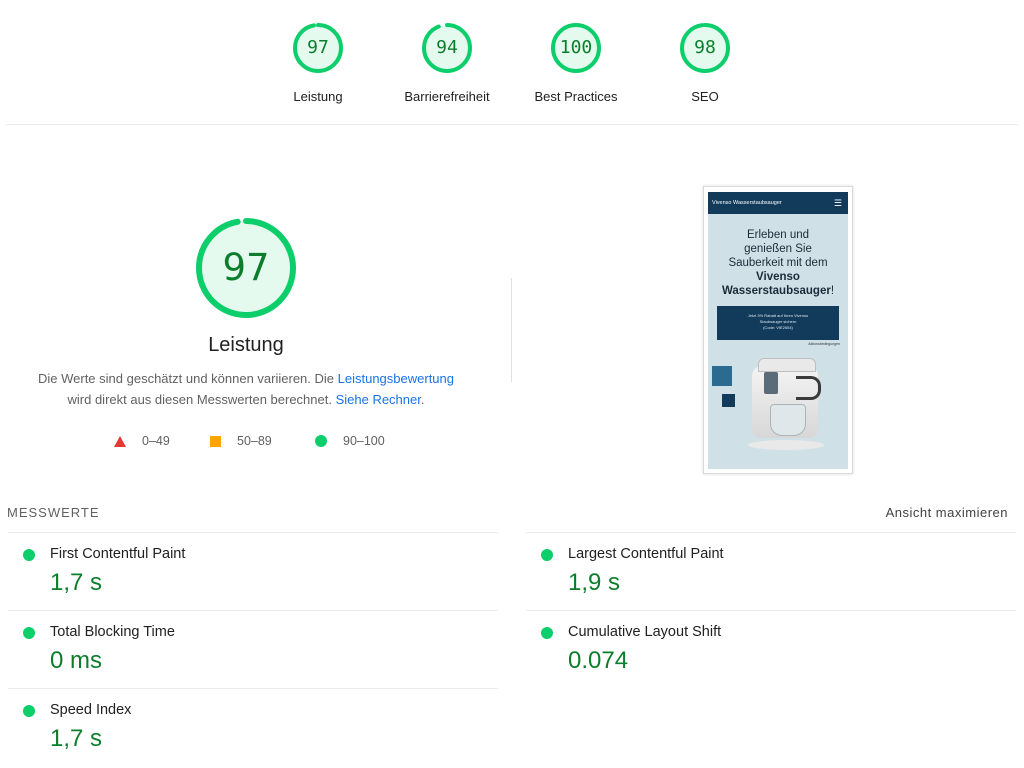  What do you see at coordinates (76, 660) in the screenshot?
I see `metric-value: 0 ms` at bounding box center [76, 660].